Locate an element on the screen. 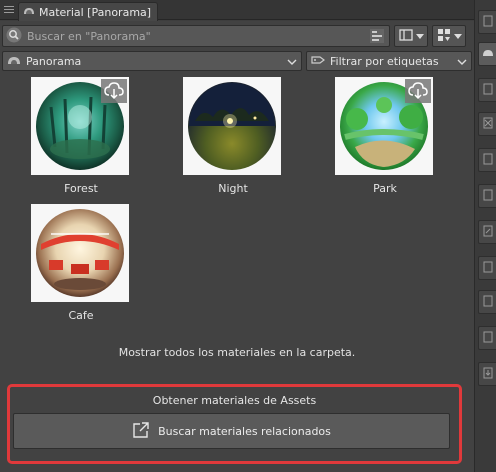 The width and height of the screenshot is (496, 472). search-input is located at coordinates (192, 36).